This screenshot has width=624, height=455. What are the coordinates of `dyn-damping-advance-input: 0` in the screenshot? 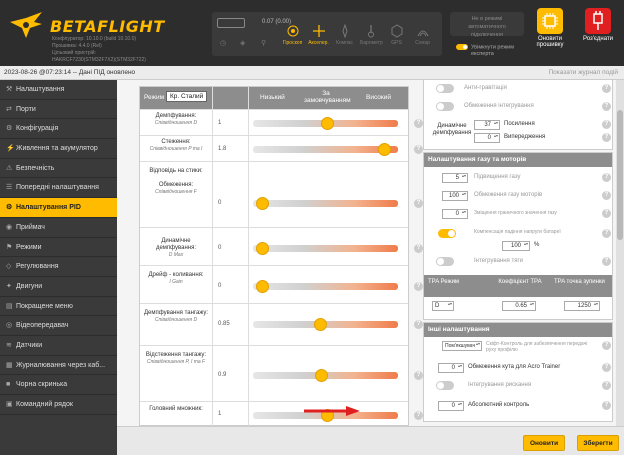 It's located at (487, 138).